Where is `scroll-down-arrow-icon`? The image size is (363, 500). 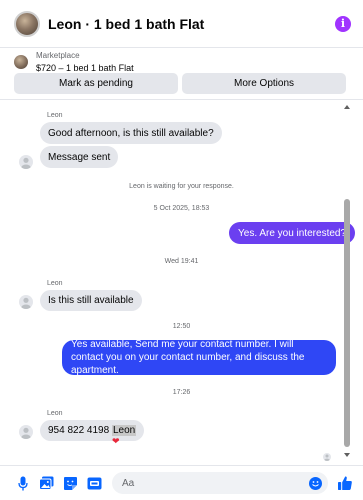
scroll-down-arrow-icon is located at coordinates (347, 455).